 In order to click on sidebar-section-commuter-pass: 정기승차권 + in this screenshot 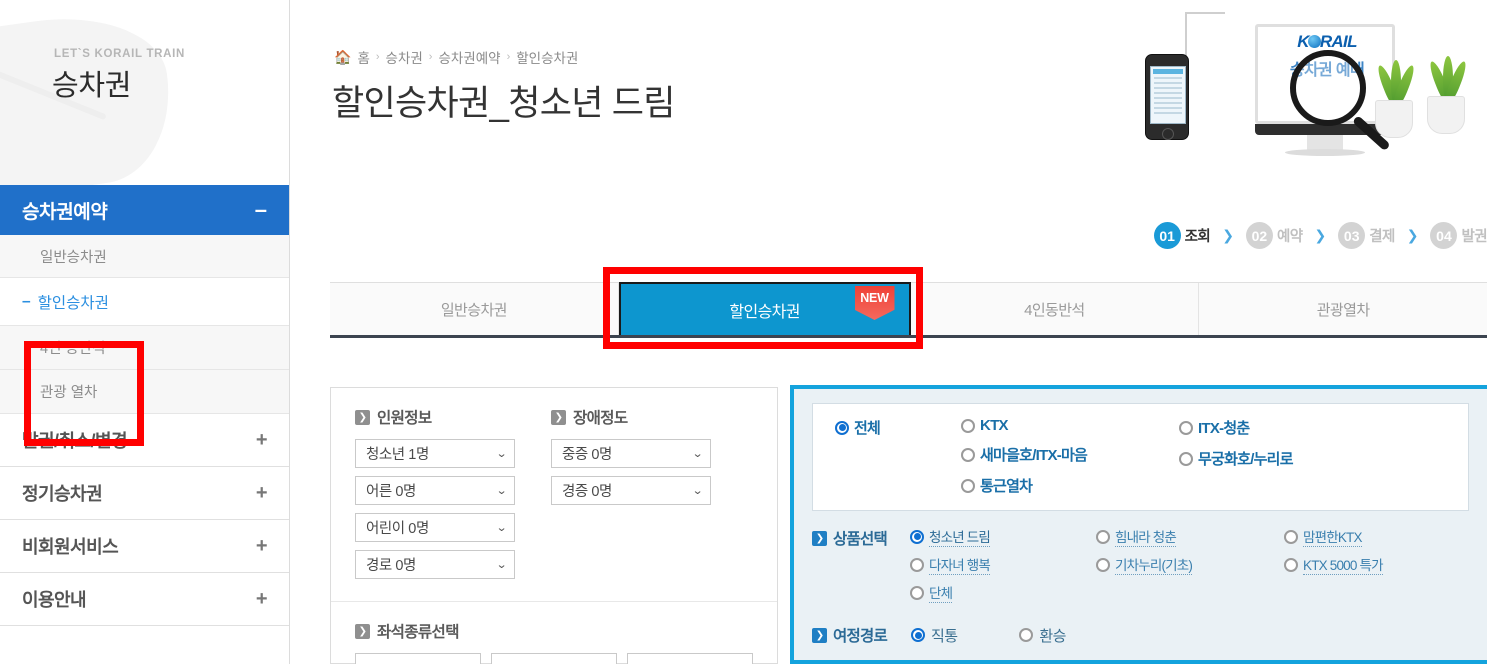, I will do `click(144, 493)`.